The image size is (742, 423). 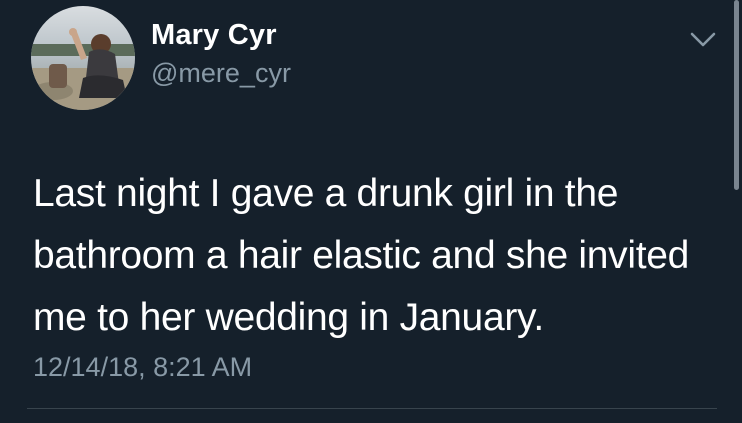 I want to click on display-name: Mary Cyr, so click(x=214, y=35).